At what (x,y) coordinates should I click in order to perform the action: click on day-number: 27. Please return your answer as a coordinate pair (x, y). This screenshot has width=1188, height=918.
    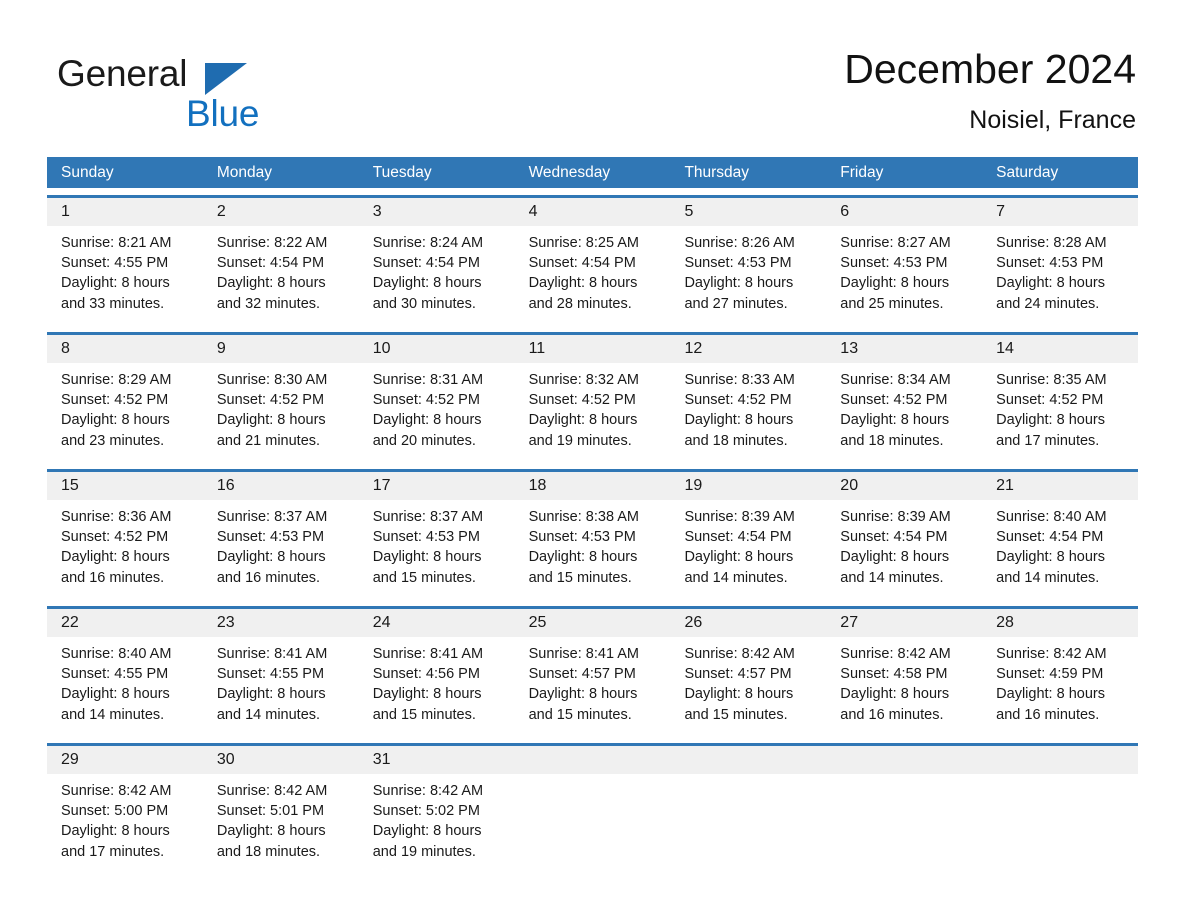
    Looking at the image, I should click on (904, 623).